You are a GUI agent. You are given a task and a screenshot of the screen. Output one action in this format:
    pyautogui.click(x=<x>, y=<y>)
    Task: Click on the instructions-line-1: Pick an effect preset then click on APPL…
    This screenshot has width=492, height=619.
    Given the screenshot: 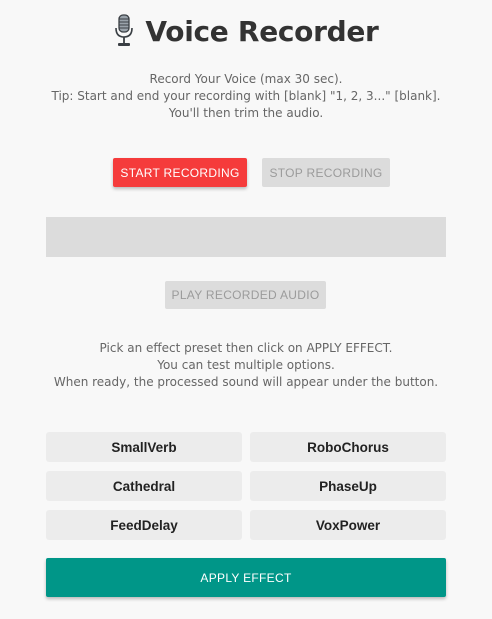 What is the action you would take?
    pyautogui.click(x=246, y=348)
    